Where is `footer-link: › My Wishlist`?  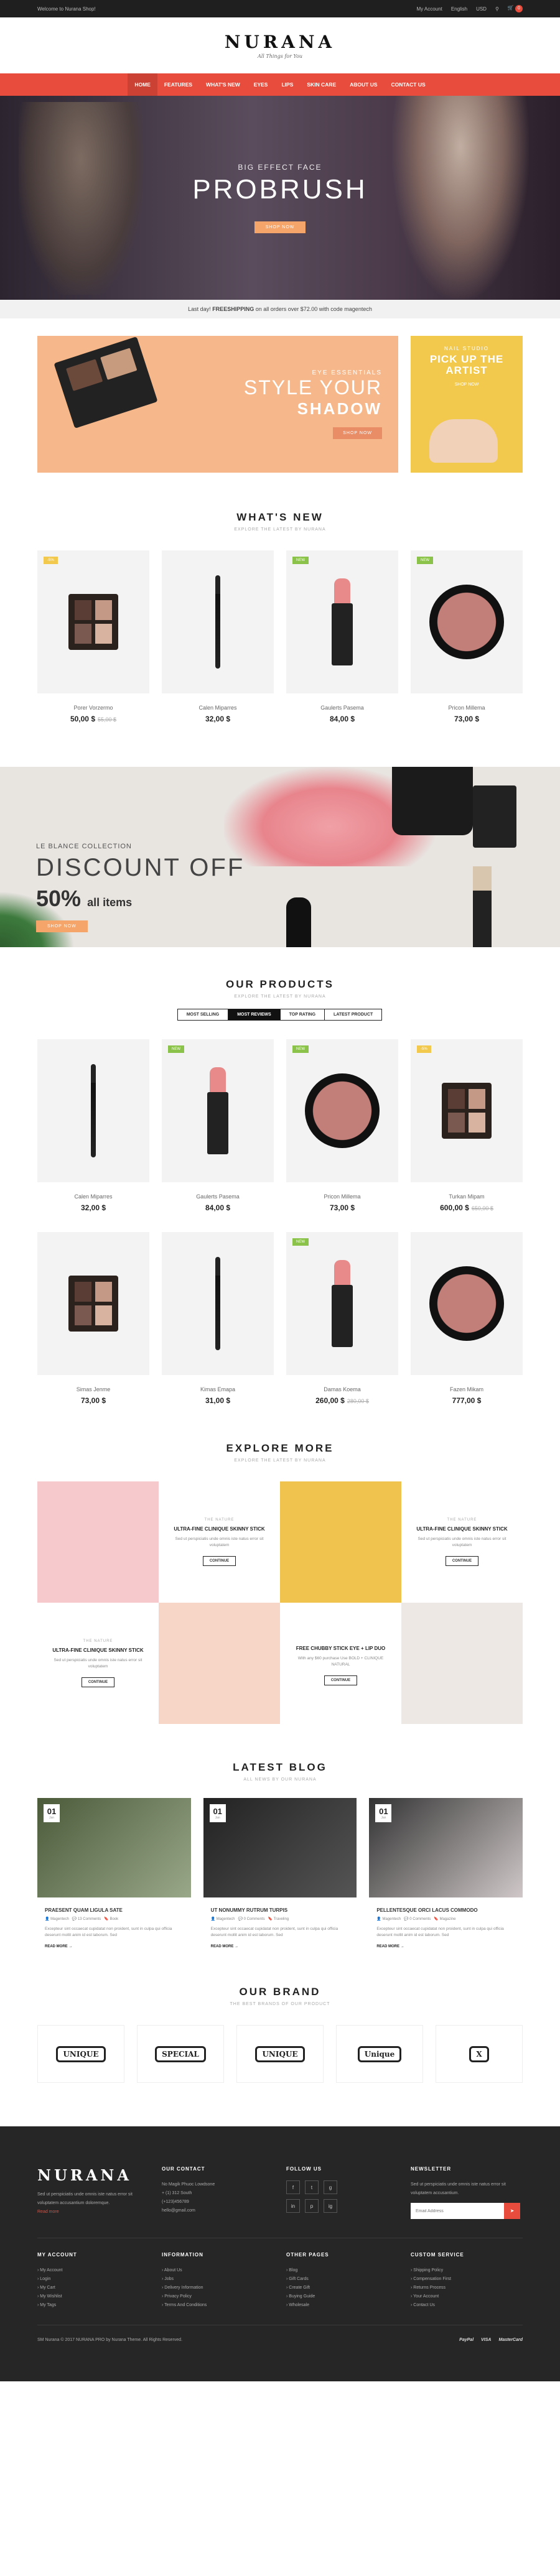 footer-link: › My Wishlist is located at coordinates (93, 2296).